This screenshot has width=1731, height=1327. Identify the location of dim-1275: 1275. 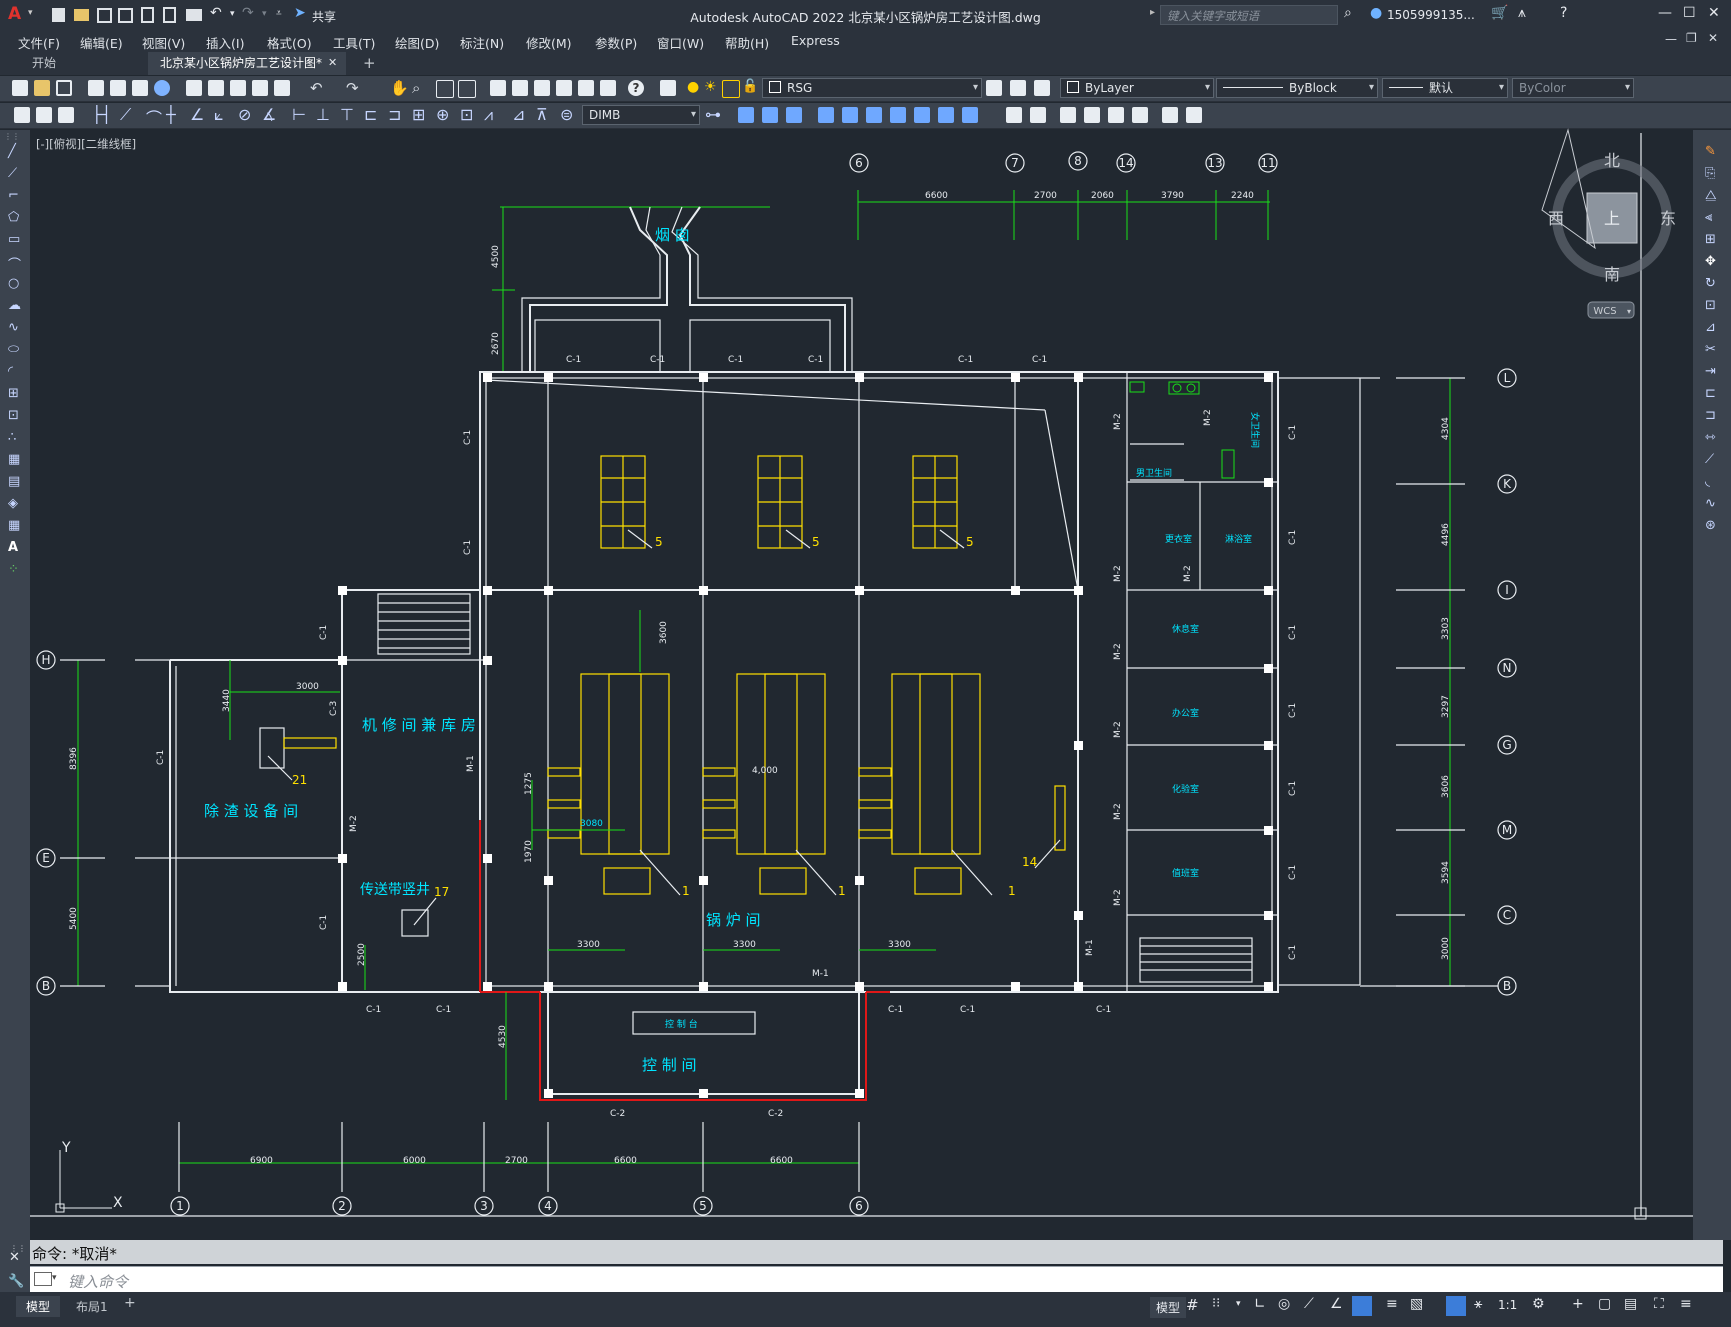
(529, 783).